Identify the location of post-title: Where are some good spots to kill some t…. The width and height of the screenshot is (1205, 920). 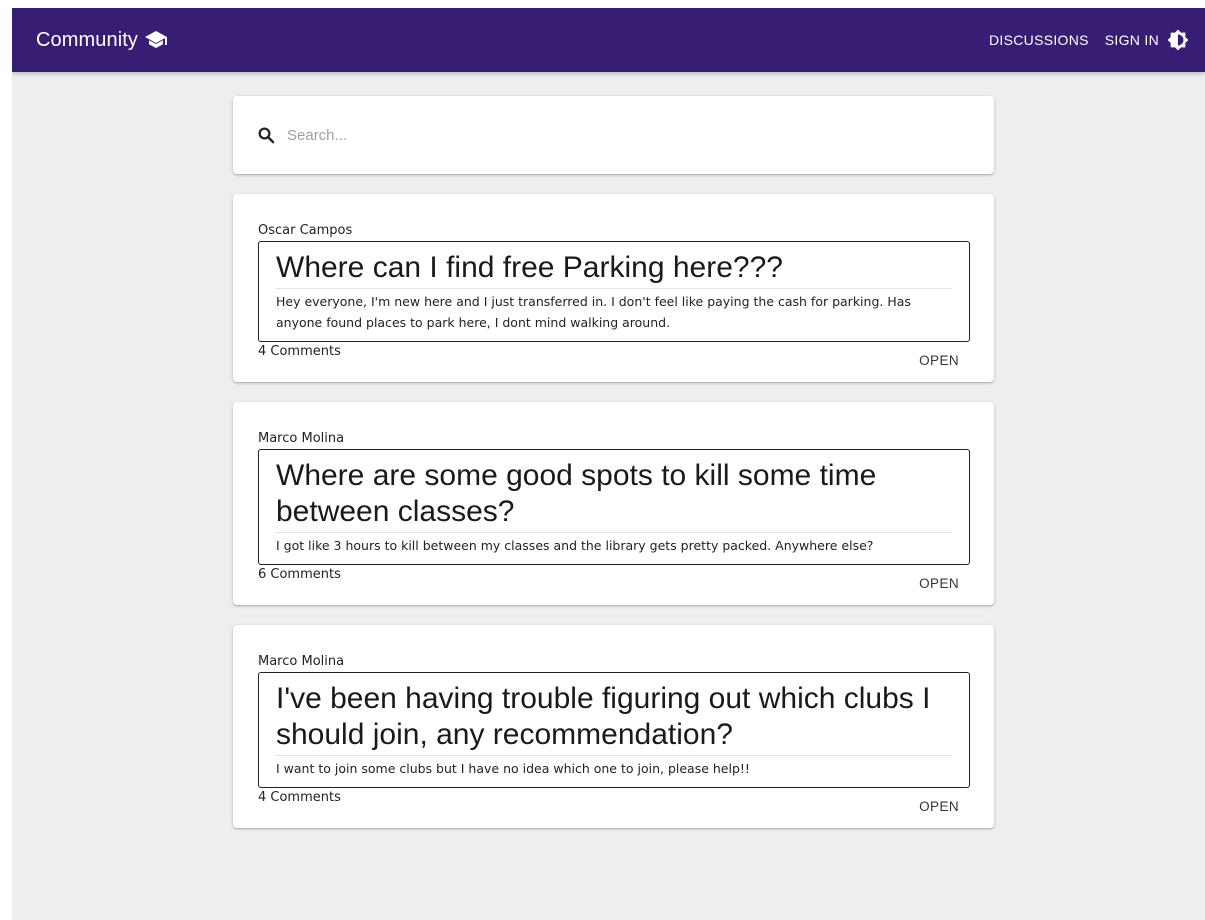
(614, 495).